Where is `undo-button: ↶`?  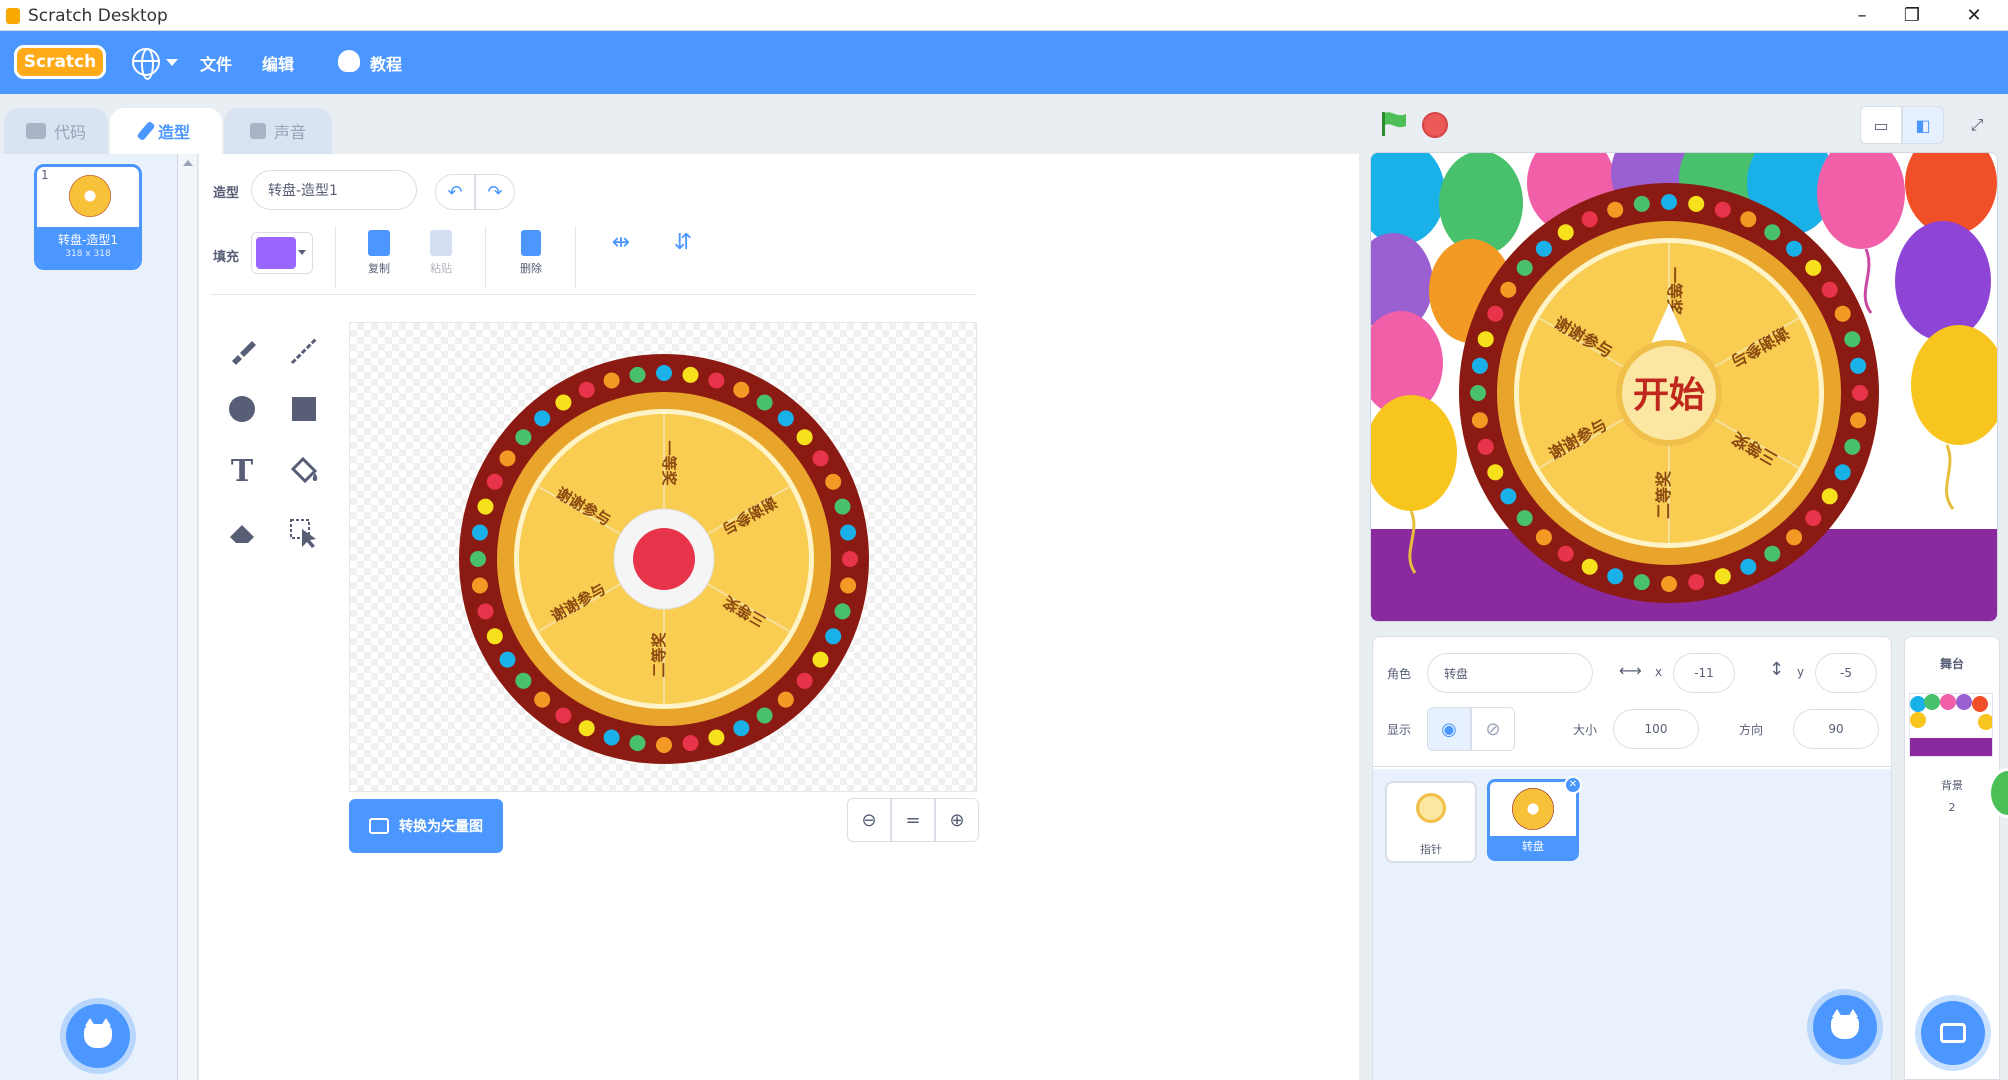 undo-button: ↶ is located at coordinates (455, 192).